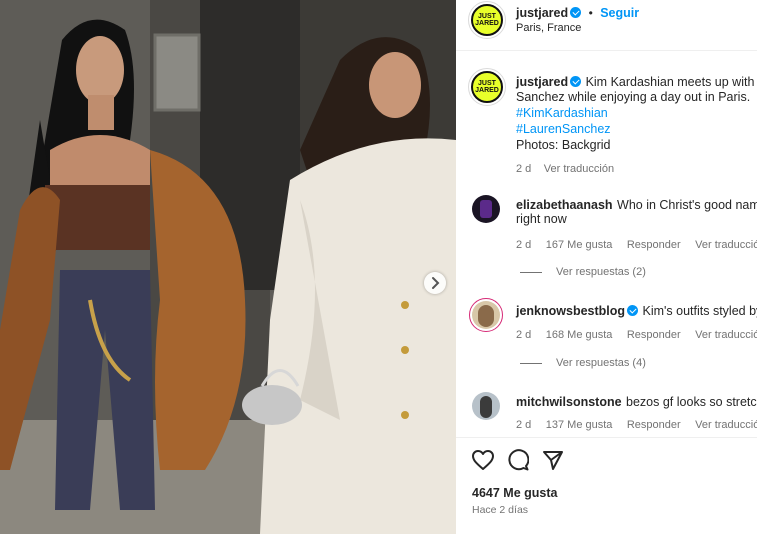 This screenshot has width=757, height=534. What do you see at coordinates (670, 82) in the screenshot?
I see `caption-text-1: Kim Kardashian meets up with` at bounding box center [670, 82].